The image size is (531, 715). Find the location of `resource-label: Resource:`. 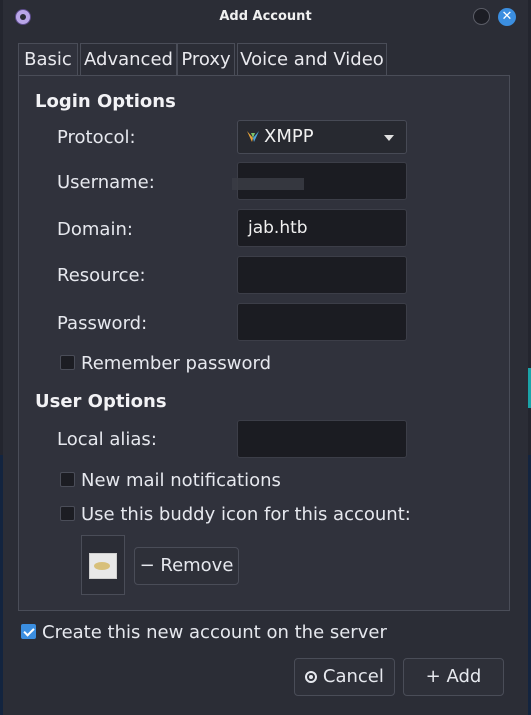

resource-label: Resource: is located at coordinates (101, 275).